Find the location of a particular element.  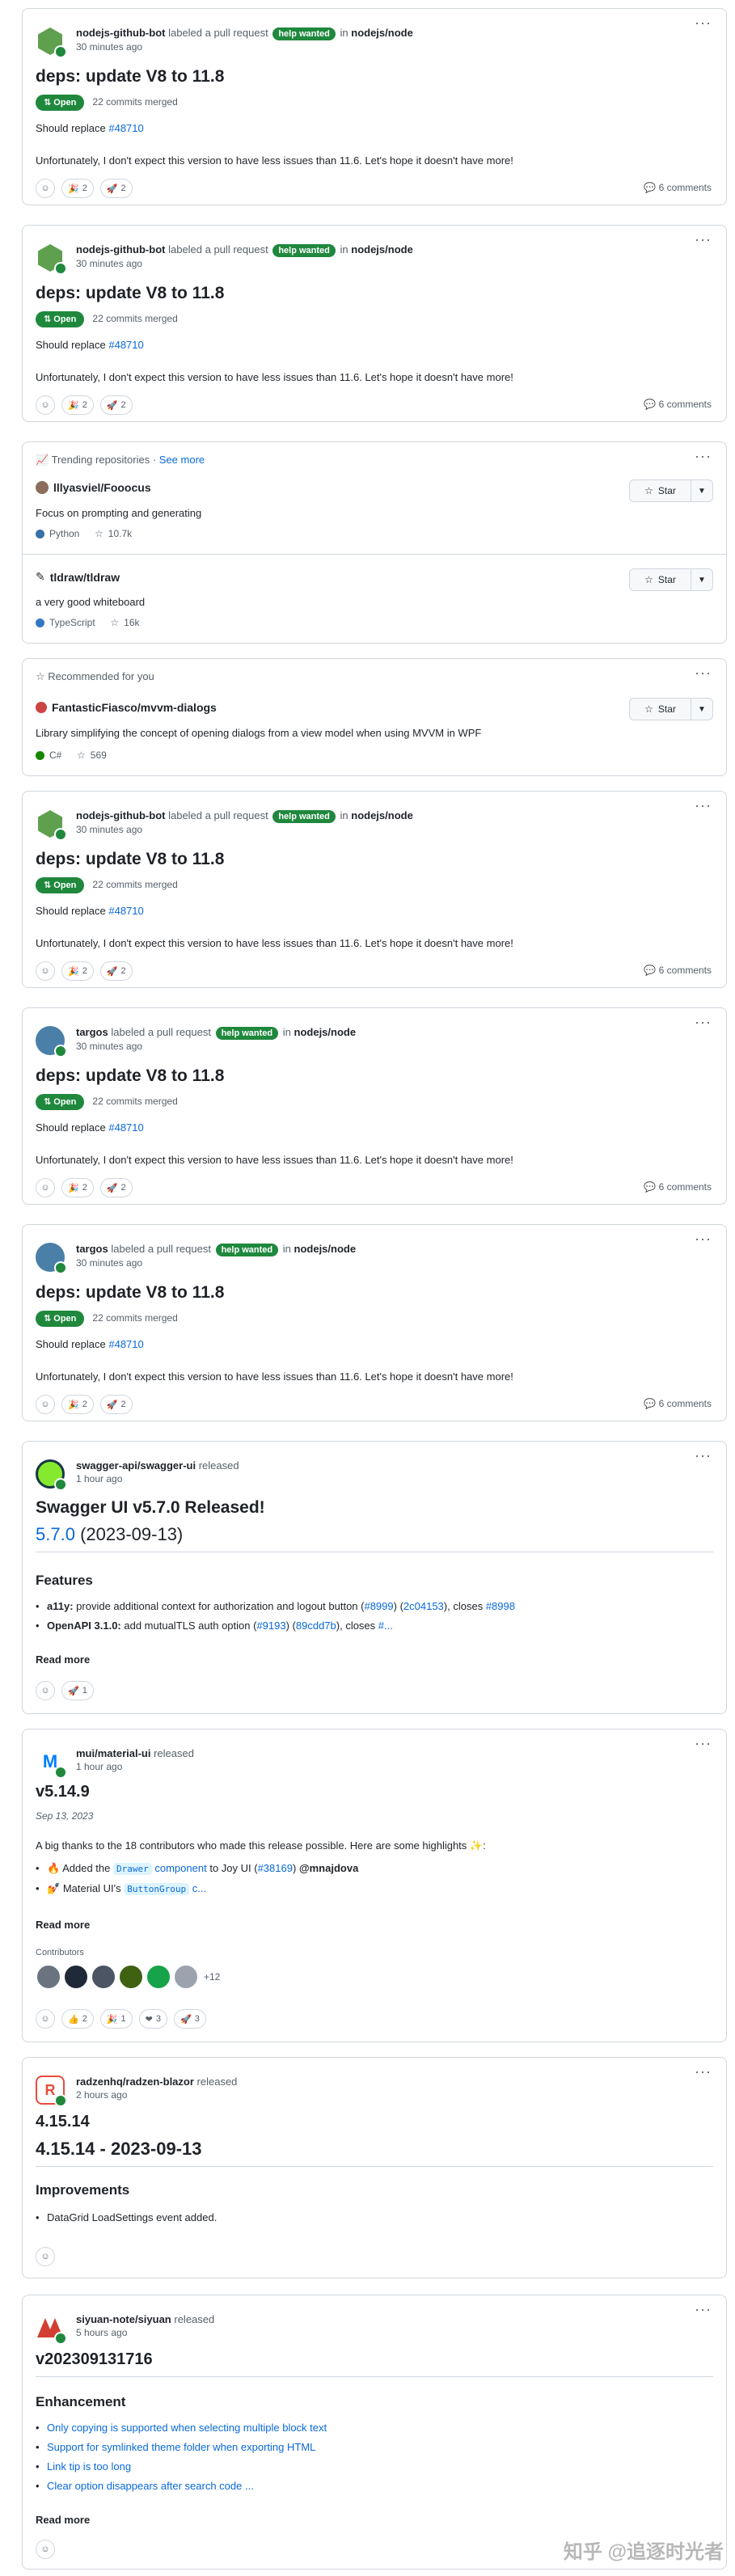

swagger-avatar is located at coordinates (51, 1475).